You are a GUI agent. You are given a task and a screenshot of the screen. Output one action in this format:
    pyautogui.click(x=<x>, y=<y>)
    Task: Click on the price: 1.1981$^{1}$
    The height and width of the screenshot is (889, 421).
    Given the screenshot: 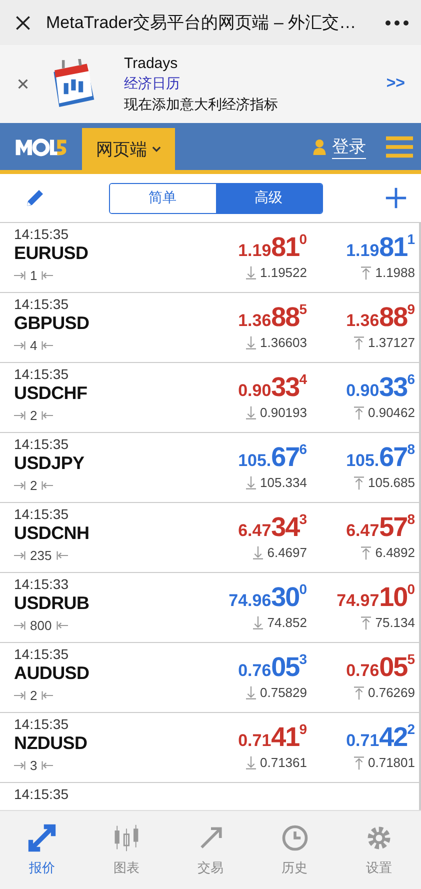 What is the action you would take?
    pyautogui.click(x=380, y=246)
    